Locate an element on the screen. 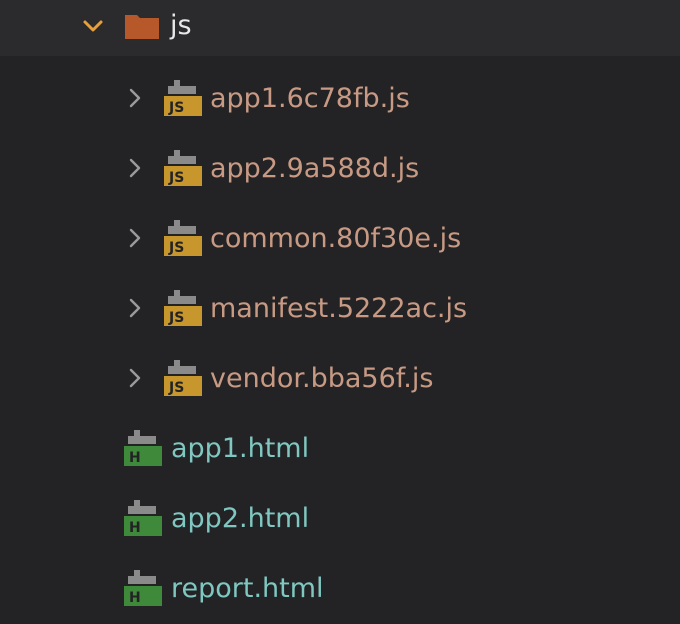 The image size is (680, 624). file-name: report.html is located at coordinates (247, 588).